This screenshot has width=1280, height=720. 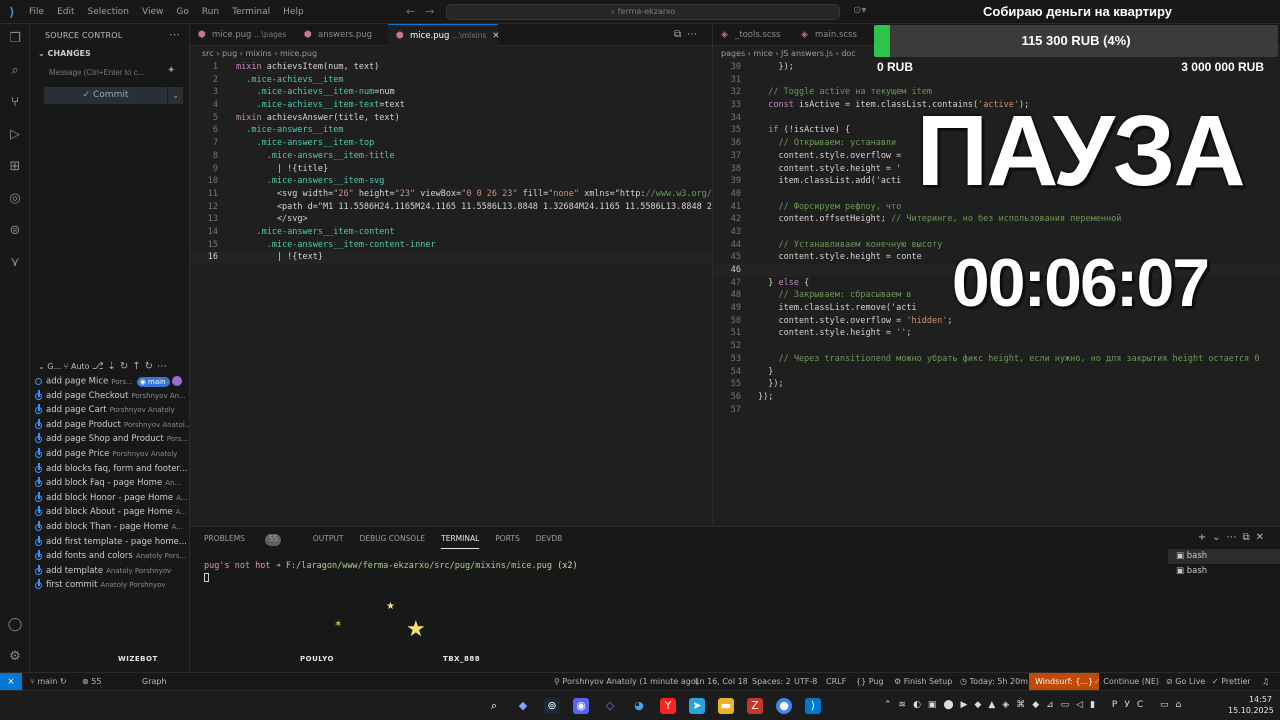 What do you see at coordinates (1036, 705) in the screenshot?
I see `system-tray-icons: ⌃≋◐▣⬤▶◆▲◈⌘◆⊿▭◁▮ РУС ▭⌂` at bounding box center [1036, 705].